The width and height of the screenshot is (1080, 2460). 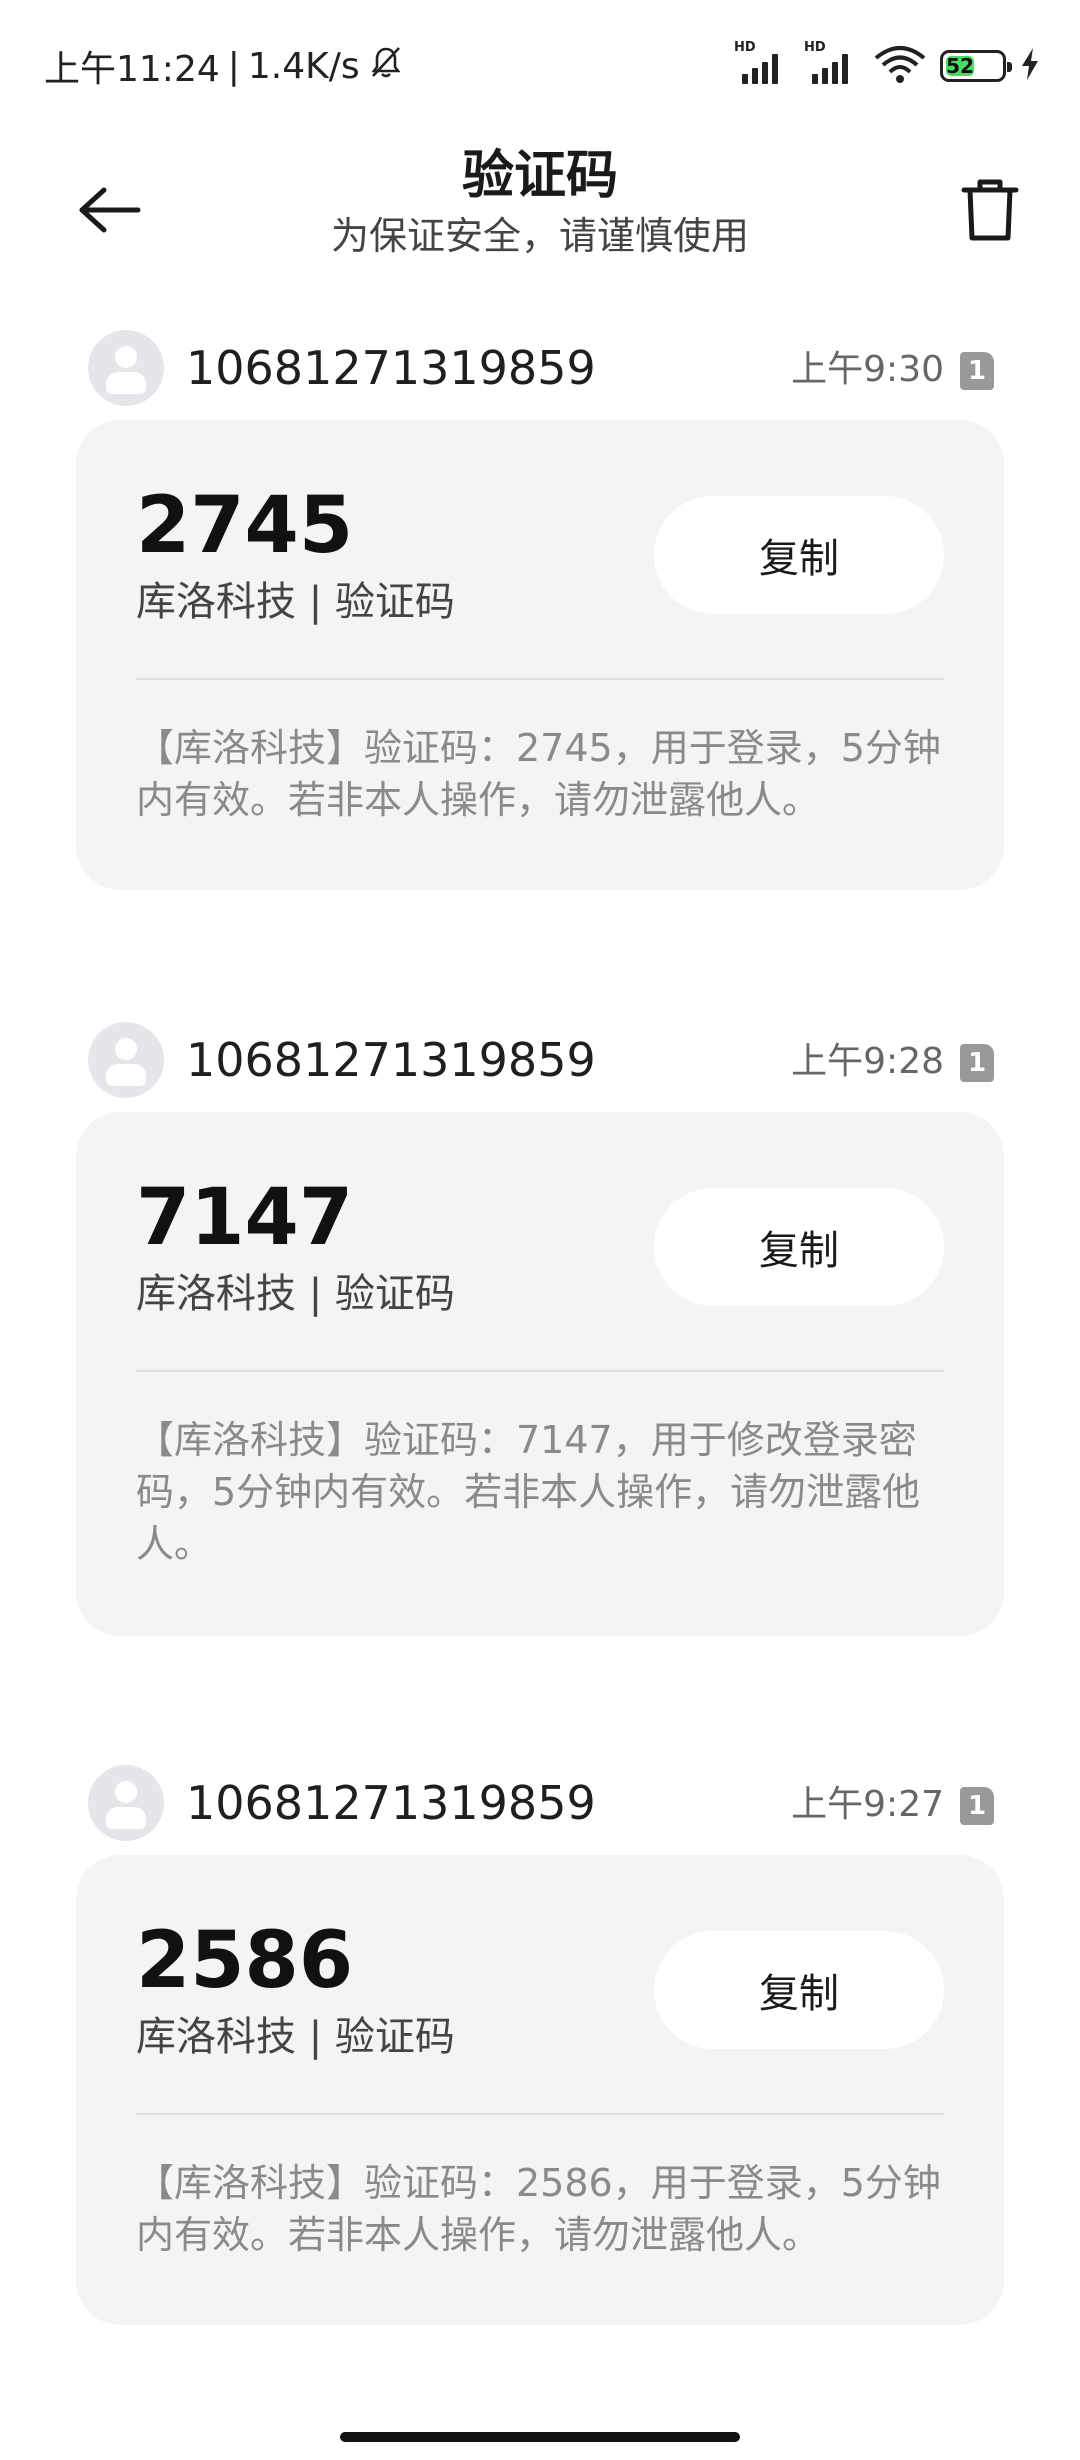 What do you see at coordinates (224, 66) in the screenshot?
I see `status-left: 上午11:24 | 1.4K/s` at bounding box center [224, 66].